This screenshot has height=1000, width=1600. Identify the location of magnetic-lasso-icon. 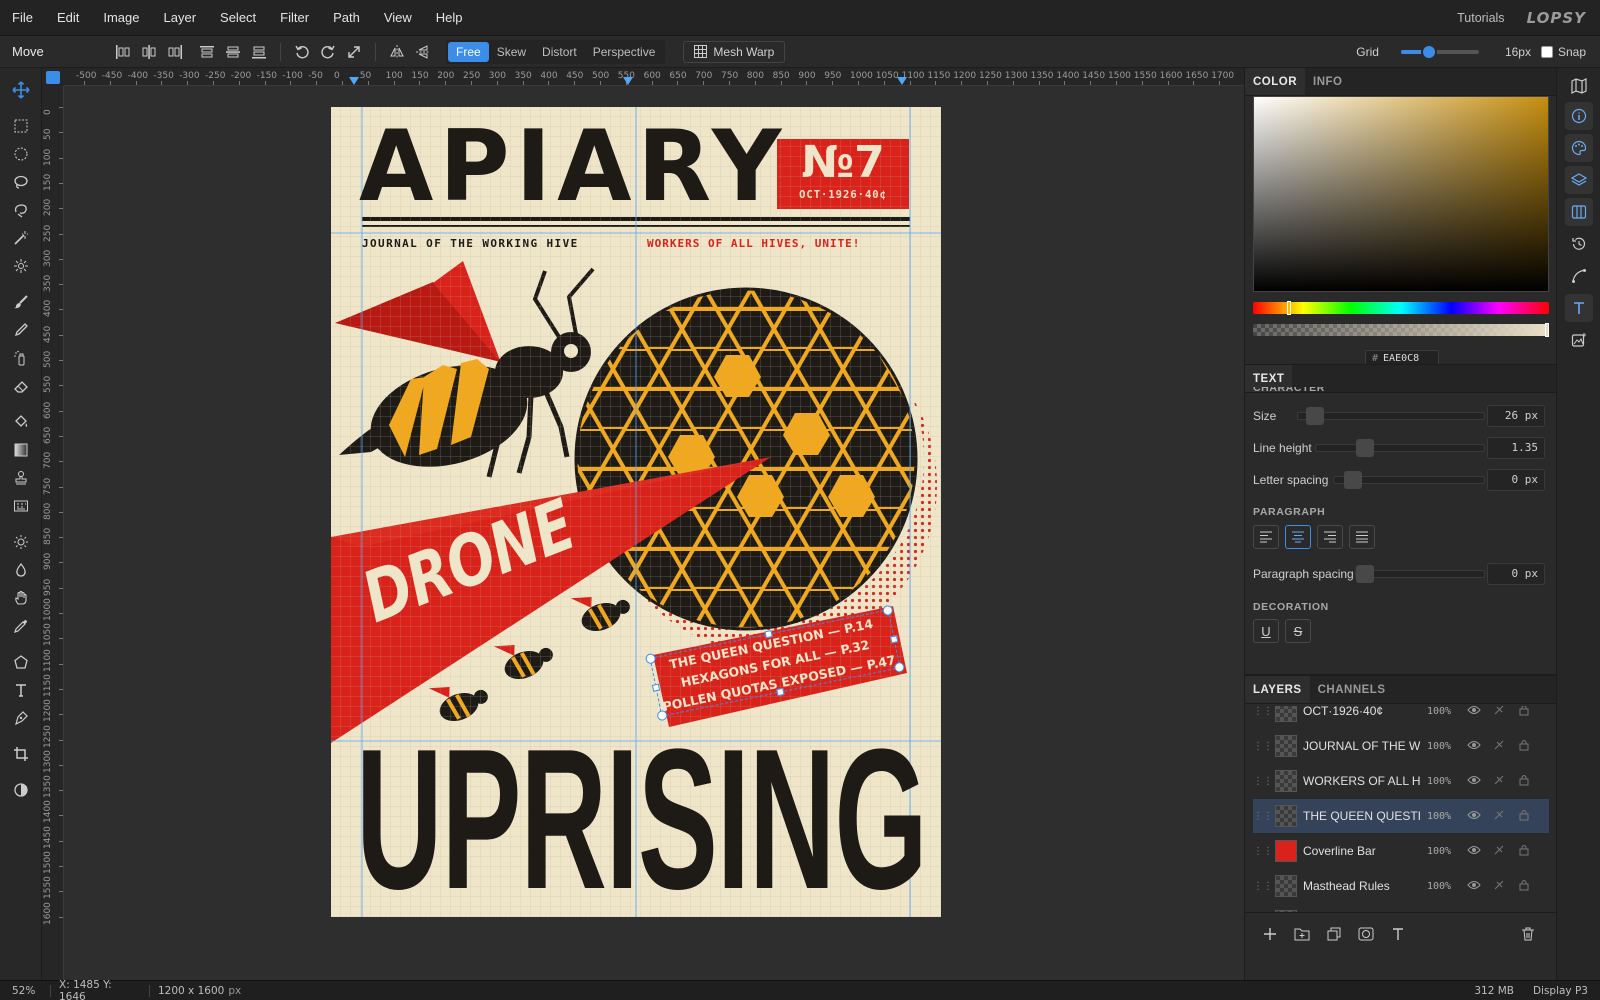
(21, 210).